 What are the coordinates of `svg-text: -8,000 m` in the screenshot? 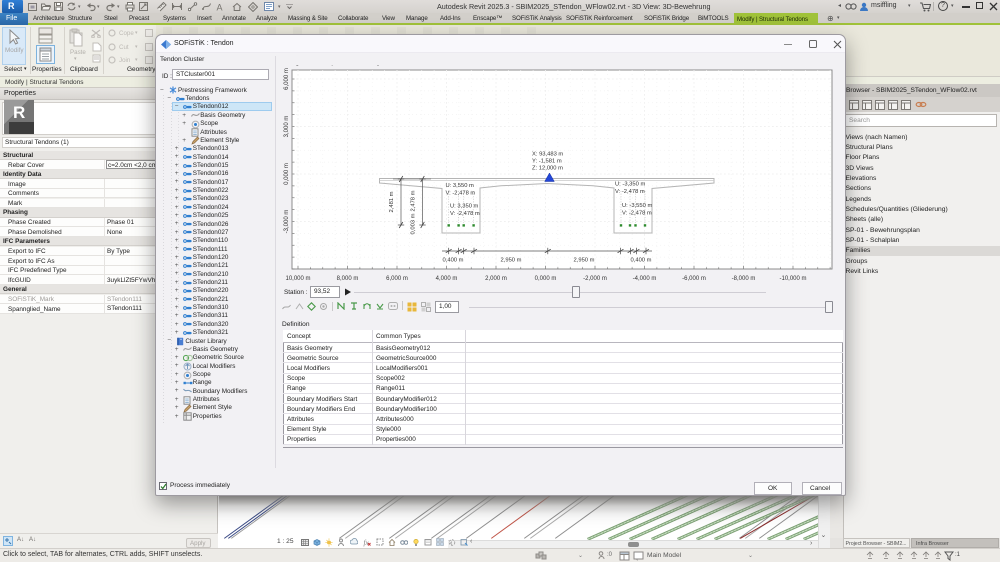 It's located at (744, 279).